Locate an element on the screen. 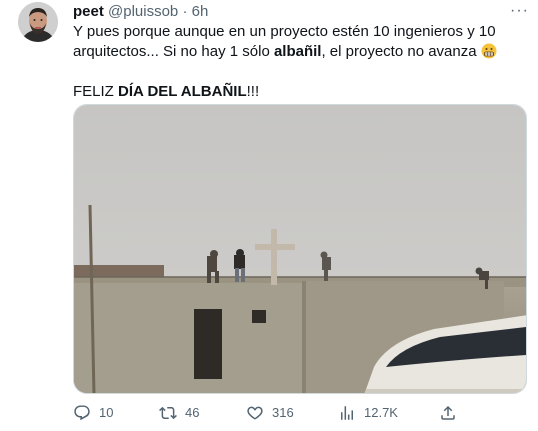 The width and height of the screenshot is (538, 431). views-count: 12.7K is located at coordinates (381, 412).